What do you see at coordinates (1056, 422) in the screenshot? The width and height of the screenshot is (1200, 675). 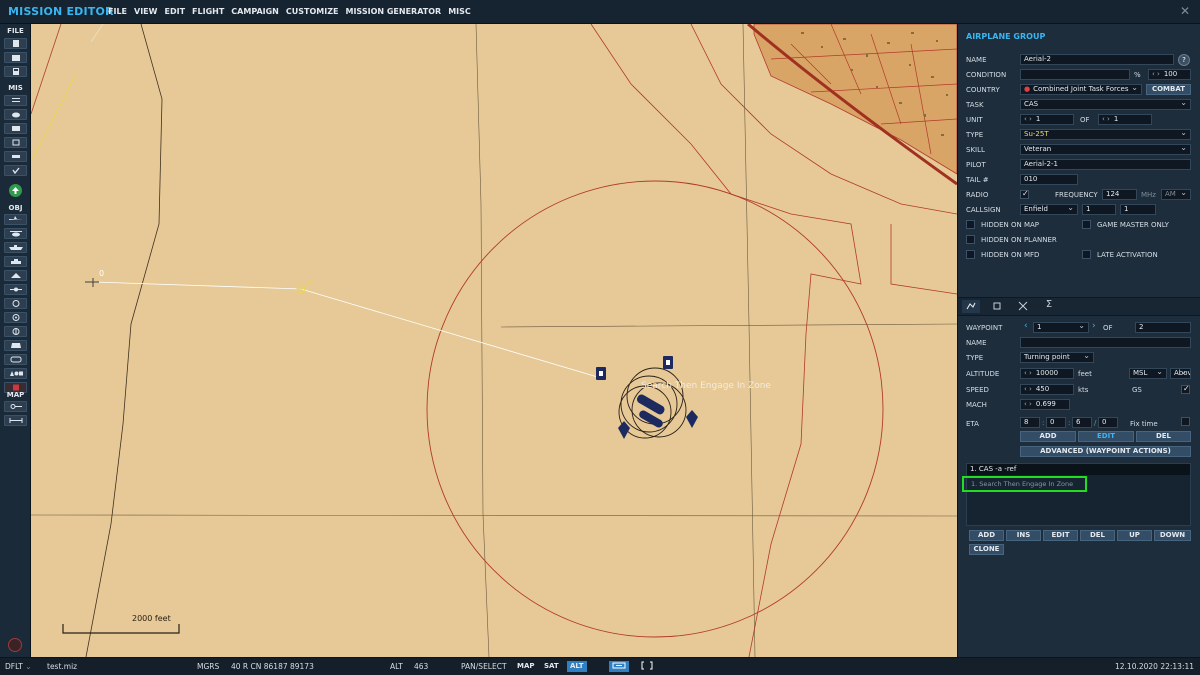 I see `eta-hour-field: 0` at bounding box center [1056, 422].